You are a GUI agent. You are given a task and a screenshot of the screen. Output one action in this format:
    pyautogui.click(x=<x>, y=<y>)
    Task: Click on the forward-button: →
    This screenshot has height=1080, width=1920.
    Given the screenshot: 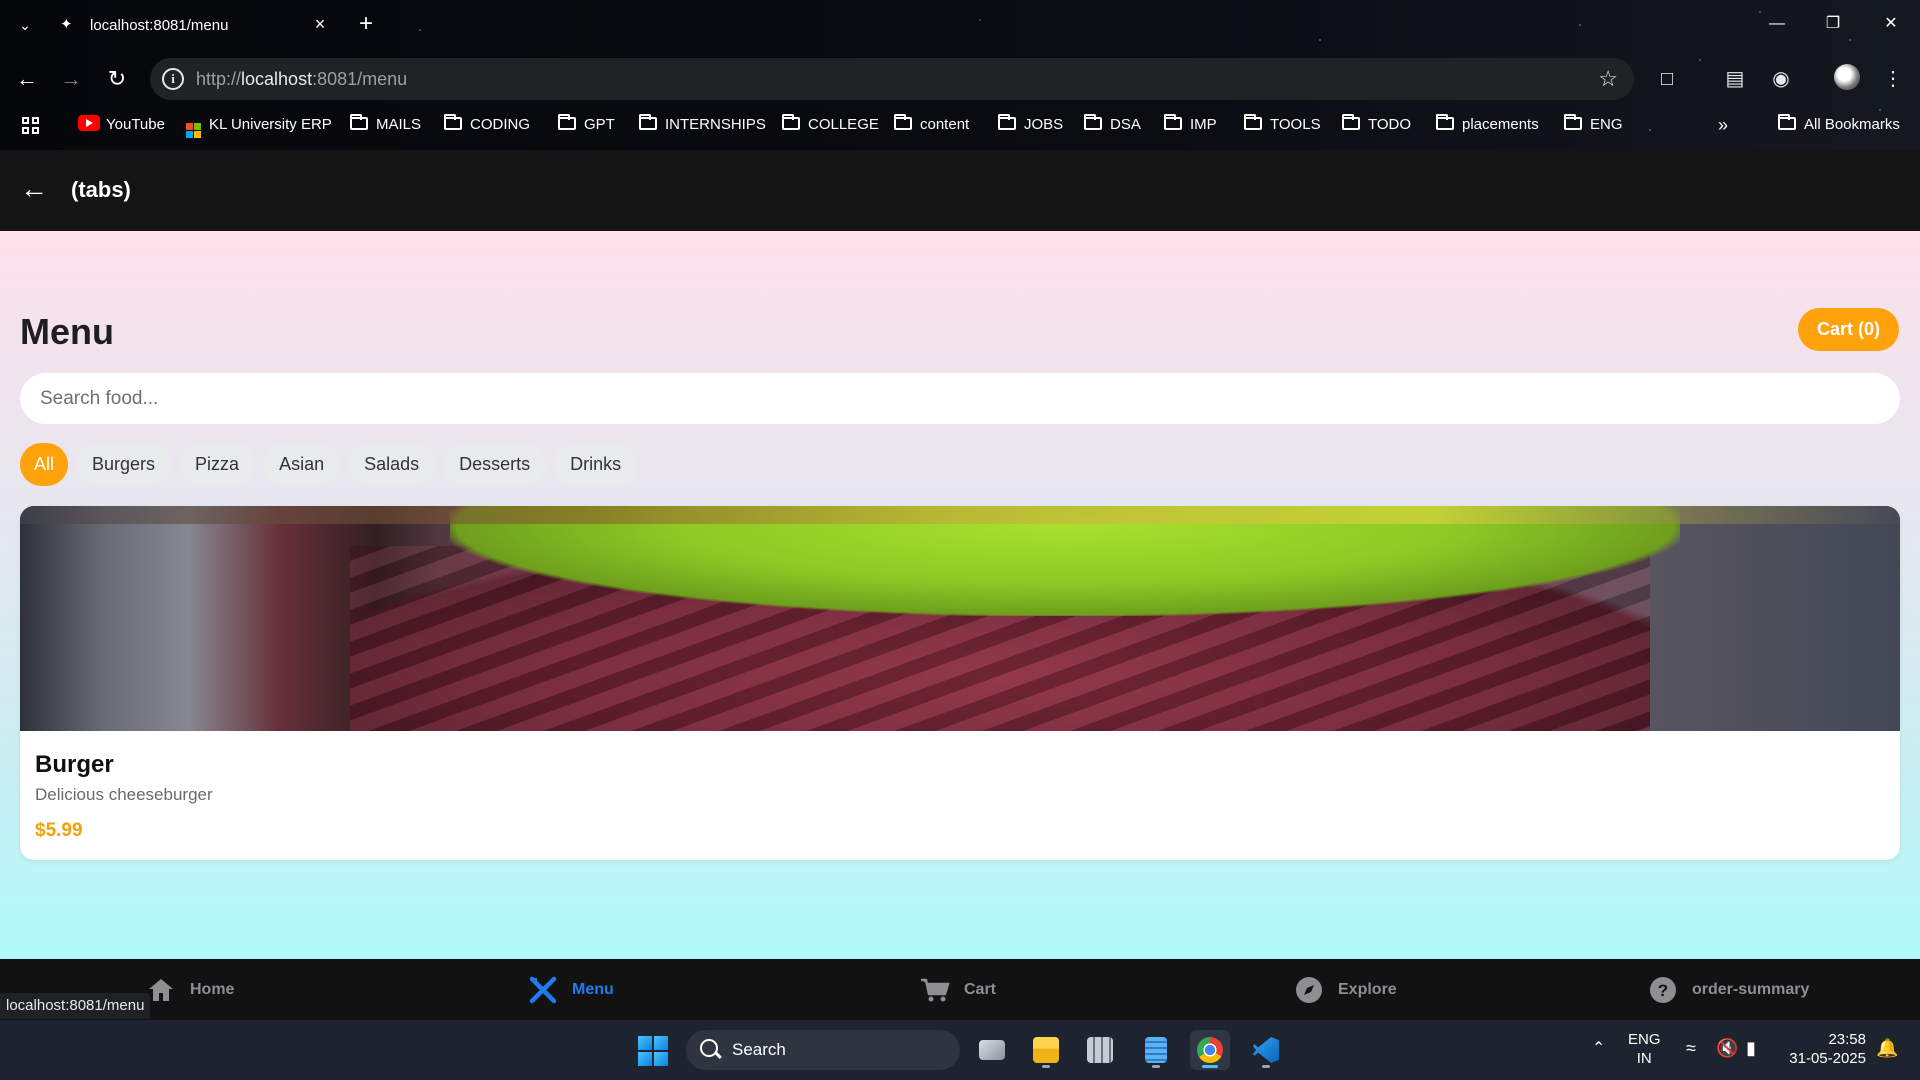 What is the action you would take?
    pyautogui.click(x=71, y=79)
    